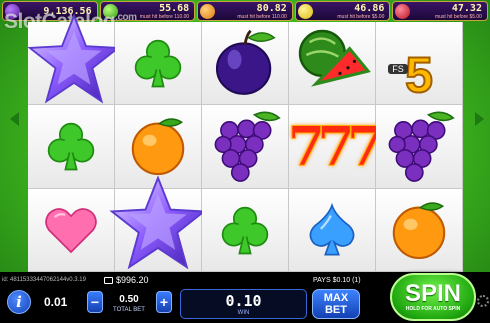  Describe the element at coordinates (19, 302) in the screenshot. I see `info-button: i` at that location.